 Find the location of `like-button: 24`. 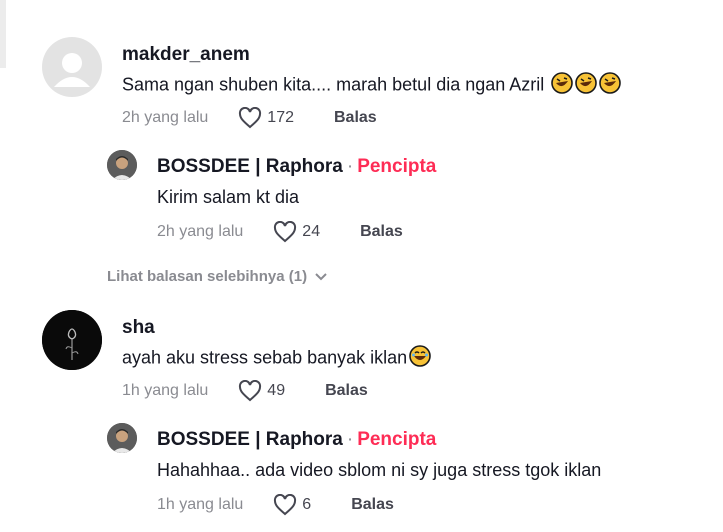

like-button: 24 is located at coordinates (296, 232).